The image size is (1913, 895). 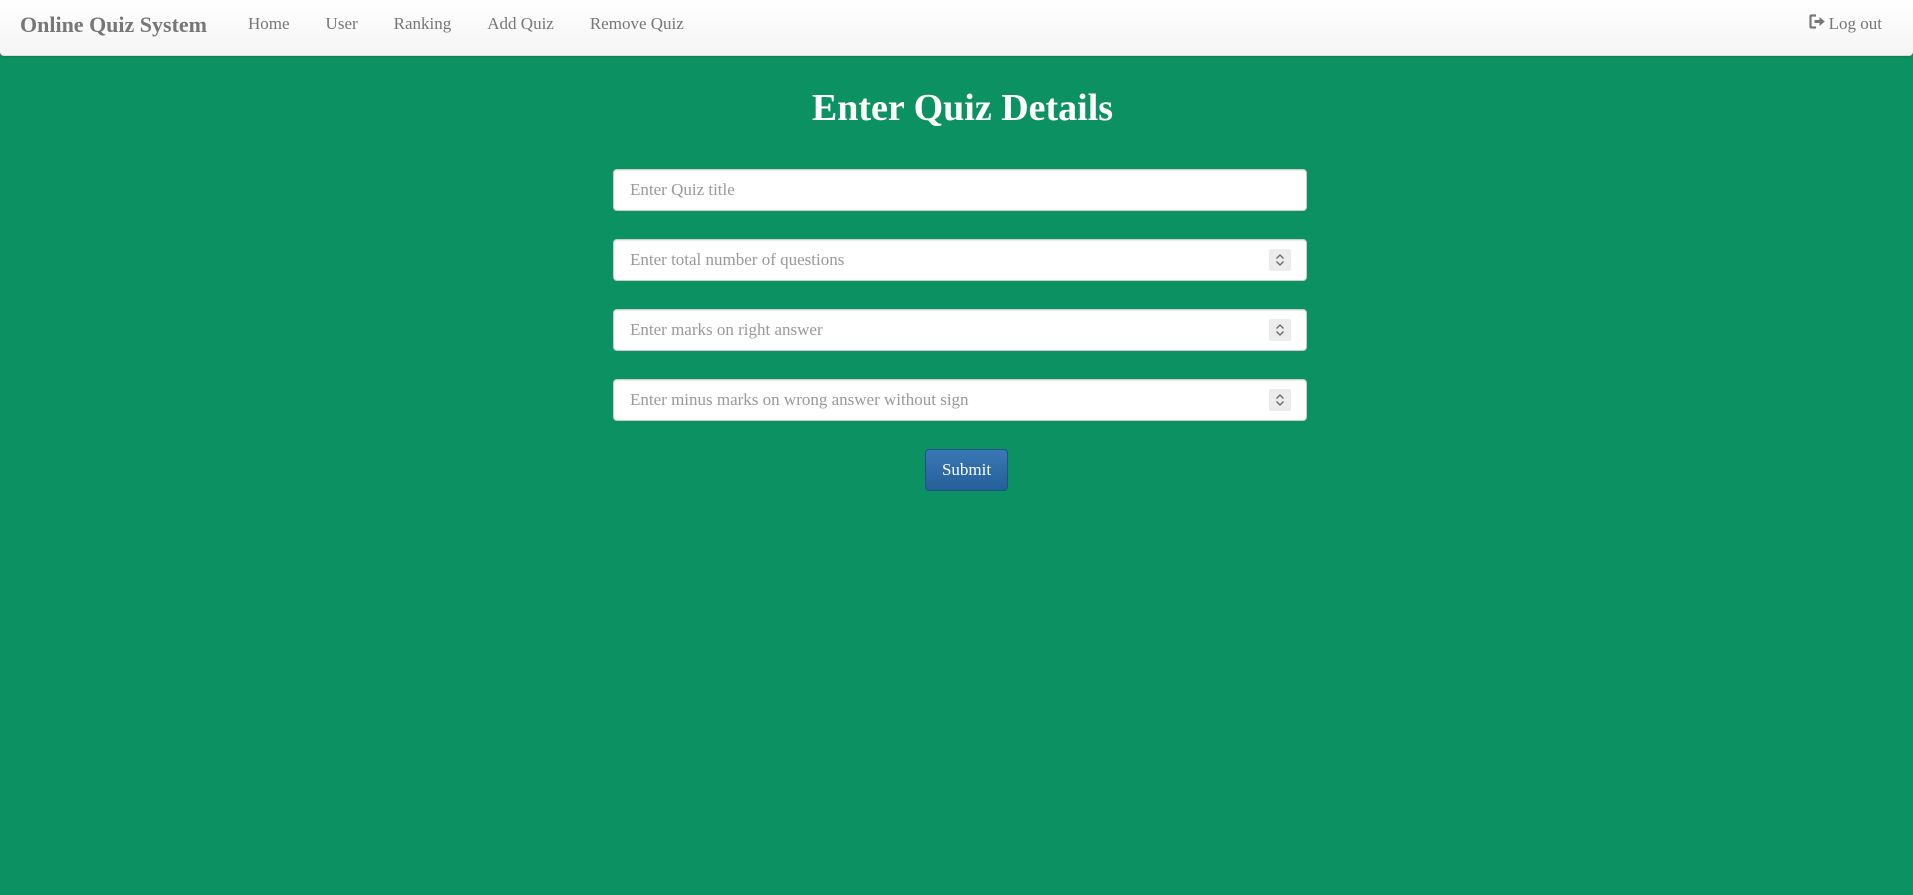 I want to click on total-questions-input, so click(x=960, y=260).